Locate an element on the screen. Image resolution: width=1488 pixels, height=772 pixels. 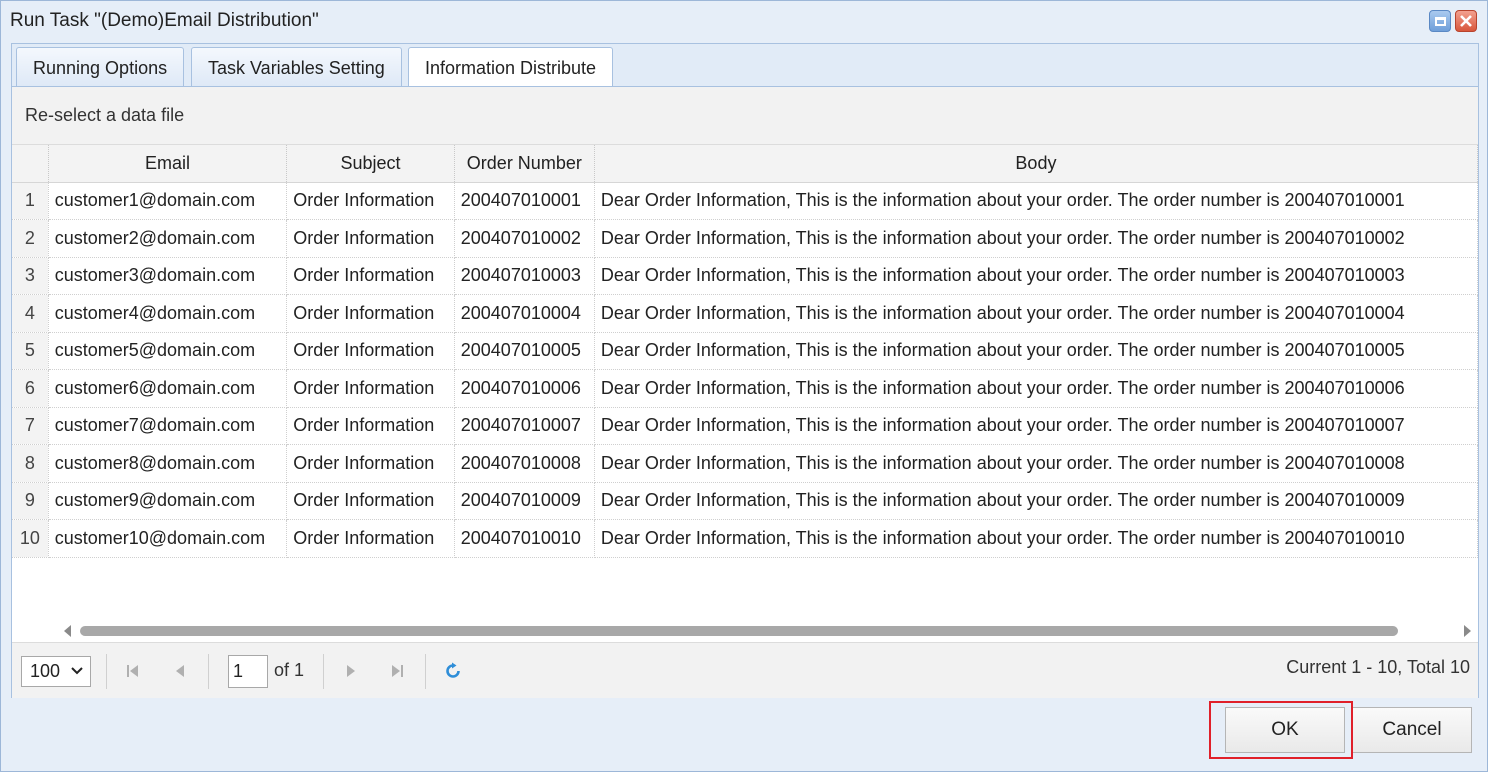
order-number-cell: 200407010009 is located at coordinates (524, 501).